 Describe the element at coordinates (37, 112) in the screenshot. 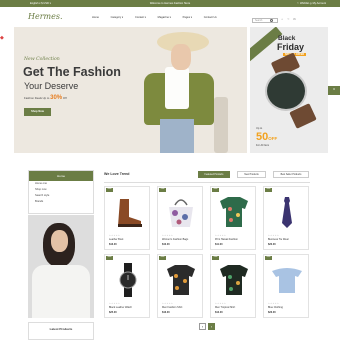

I see `shop-now-button: Shop Now` at that location.